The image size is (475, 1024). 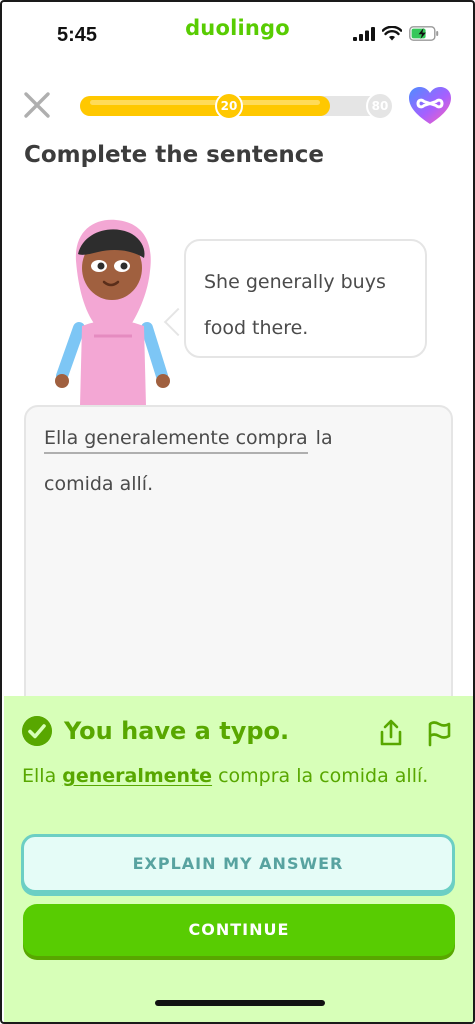 What do you see at coordinates (37, 731) in the screenshot?
I see `check-icon` at bounding box center [37, 731].